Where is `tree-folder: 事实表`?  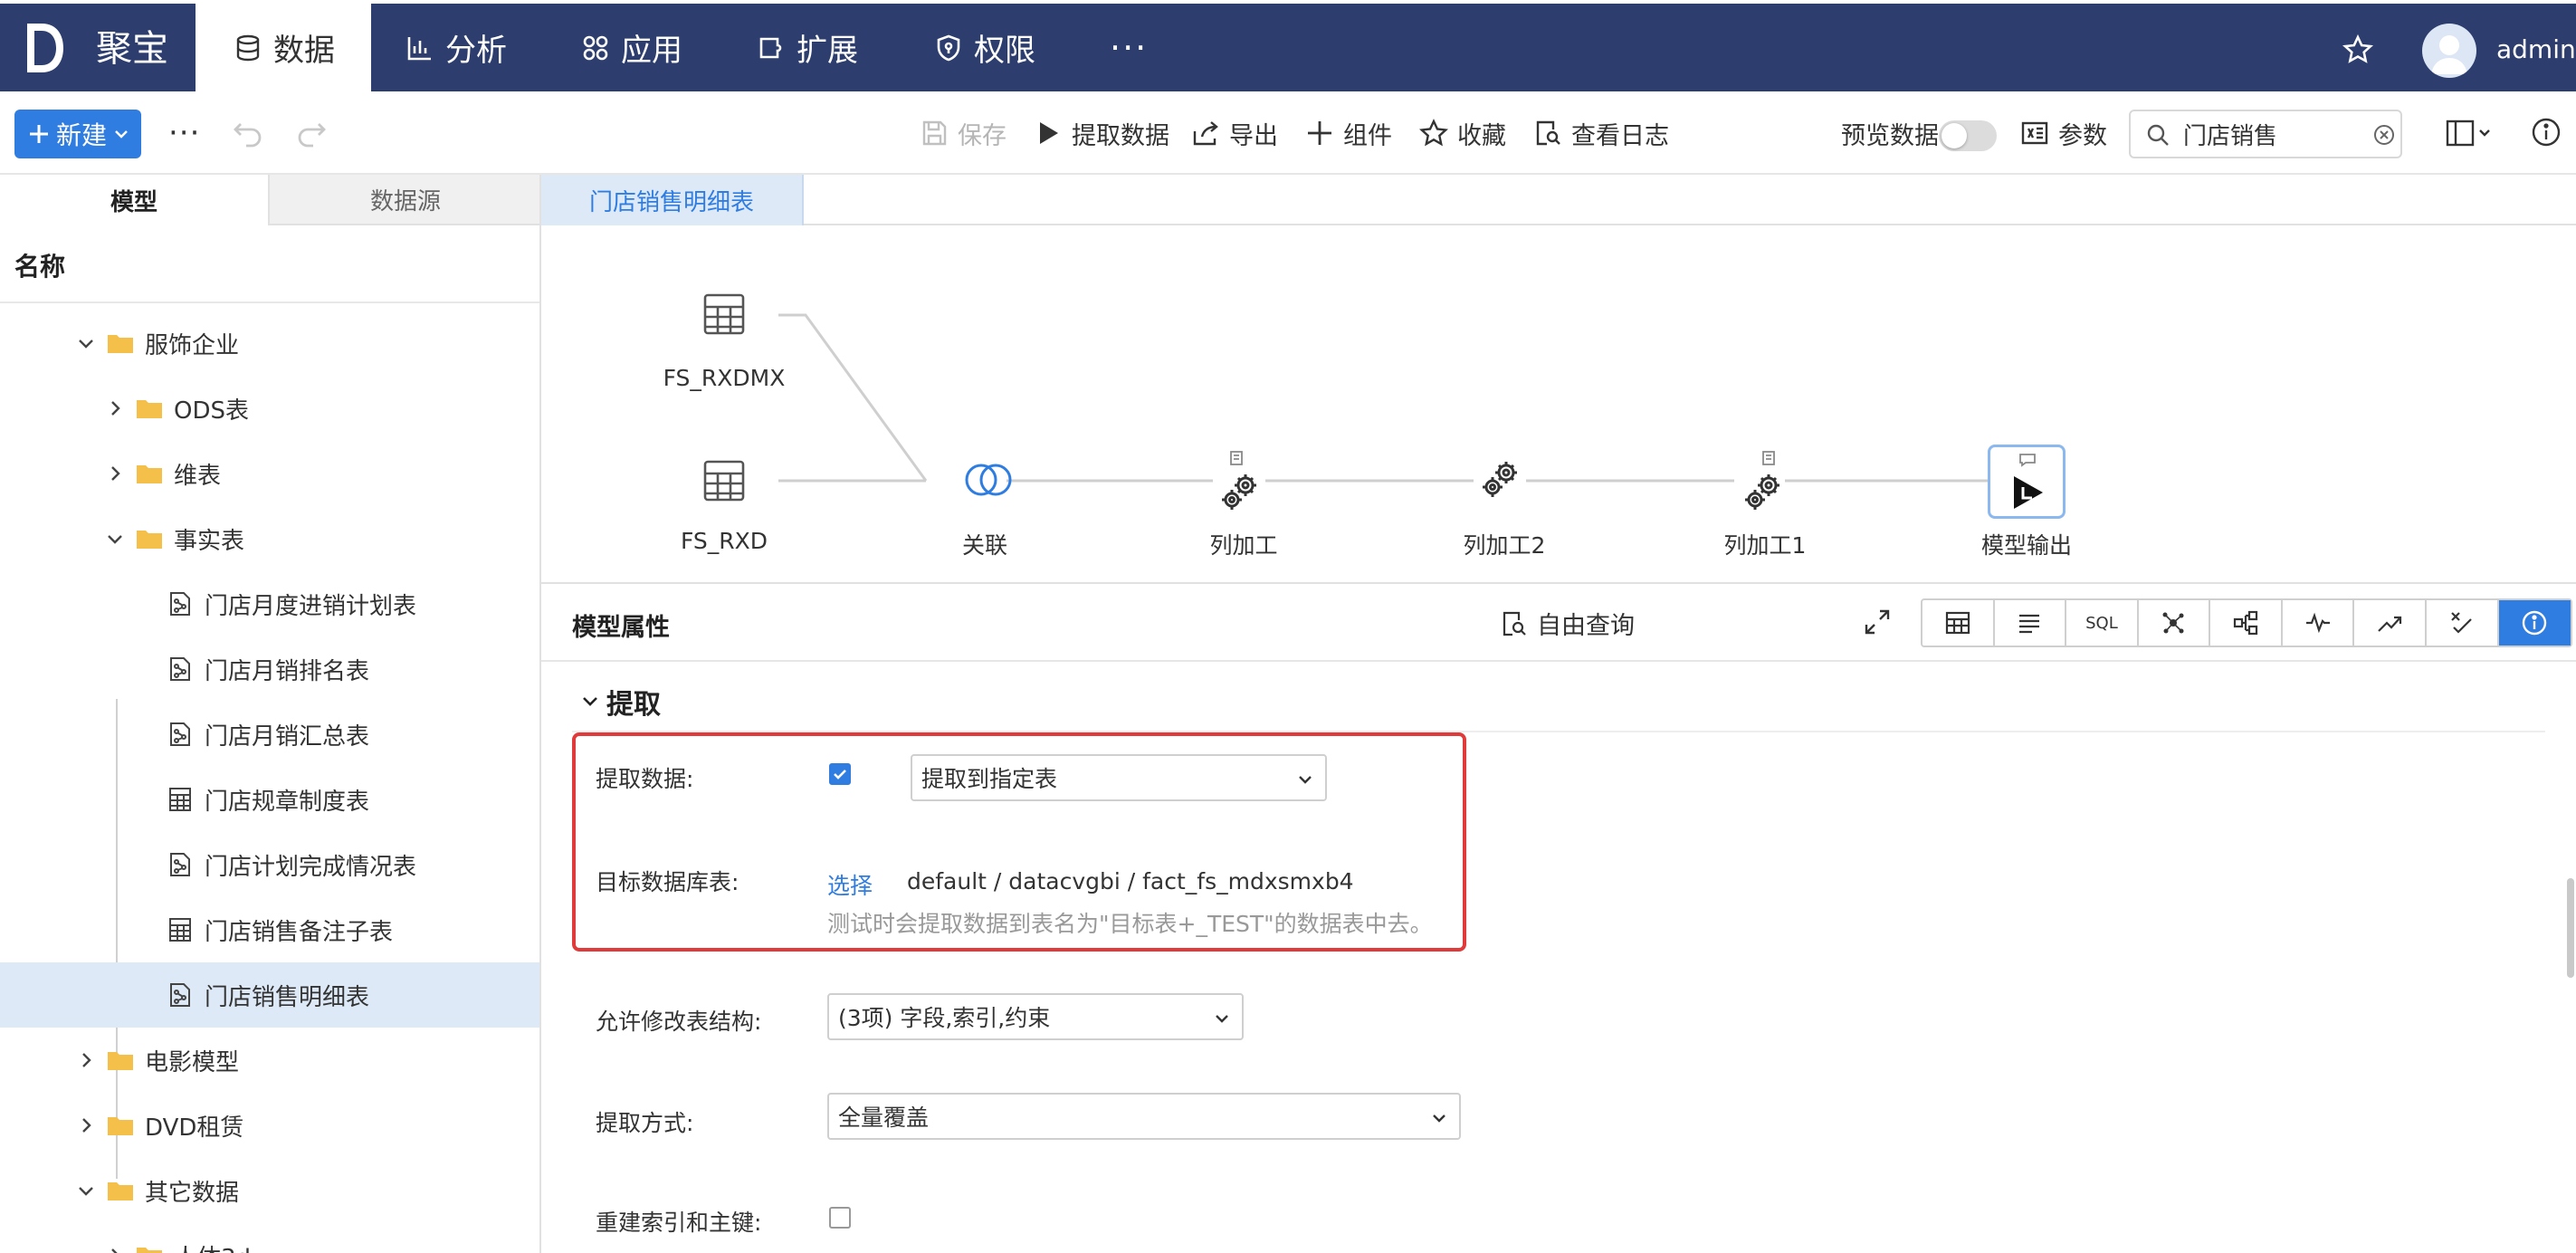 tree-folder: 事实表 is located at coordinates (269, 538).